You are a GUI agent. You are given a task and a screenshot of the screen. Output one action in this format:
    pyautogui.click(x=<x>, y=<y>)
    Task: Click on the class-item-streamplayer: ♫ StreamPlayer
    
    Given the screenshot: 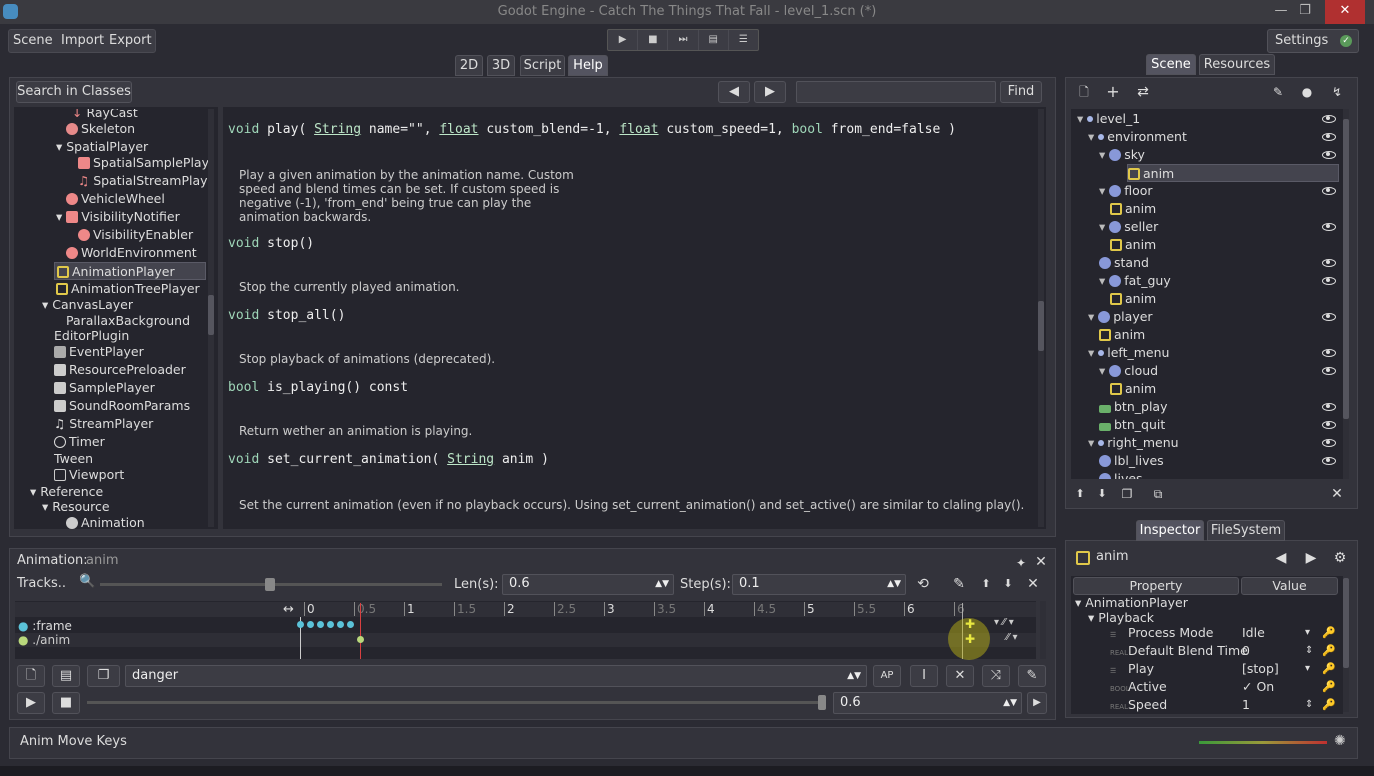 What is the action you would take?
    pyautogui.click(x=103, y=424)
    